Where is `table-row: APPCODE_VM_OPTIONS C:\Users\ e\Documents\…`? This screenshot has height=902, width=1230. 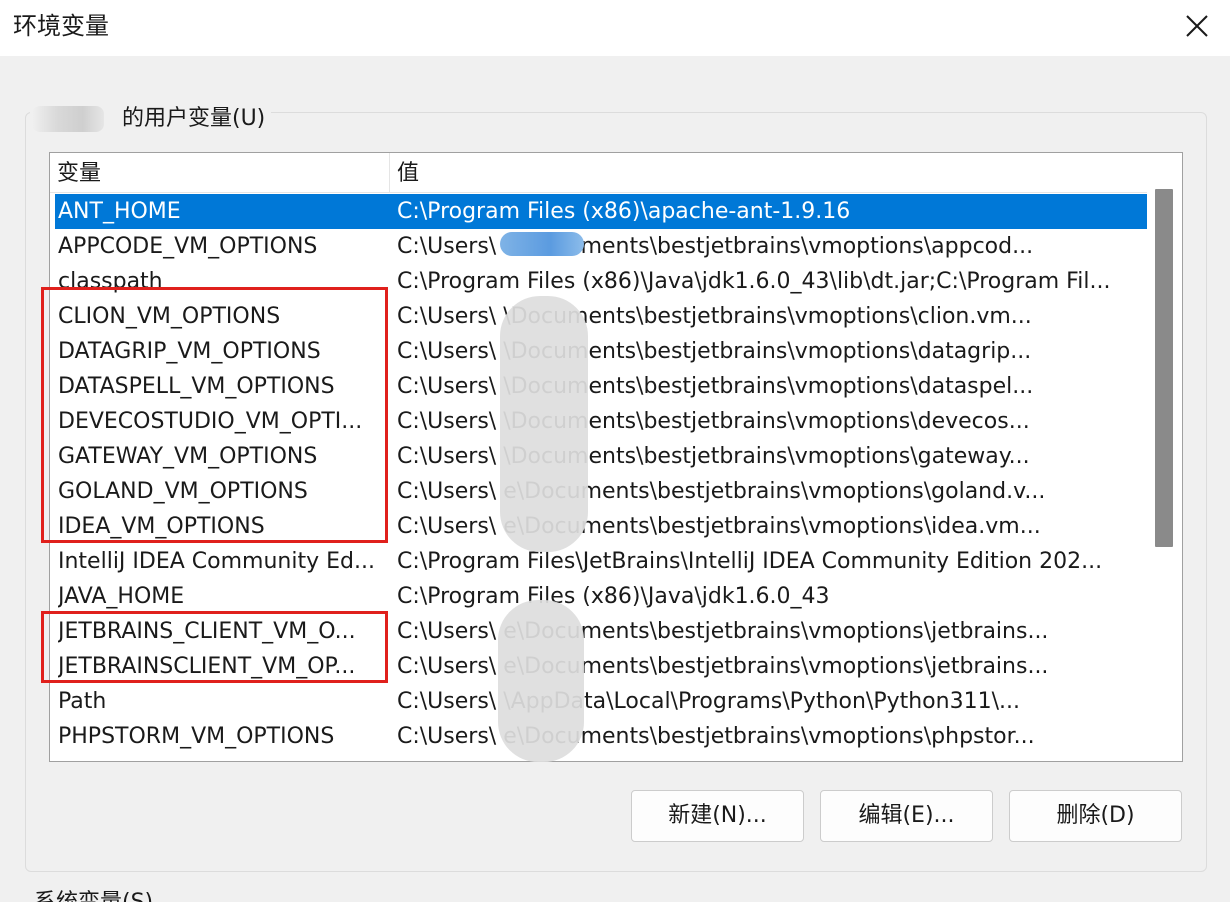 table-row: APPCODE_VM_OPTIONS C:\Users\ e\Documents\… is located at coordinates (601, 246).